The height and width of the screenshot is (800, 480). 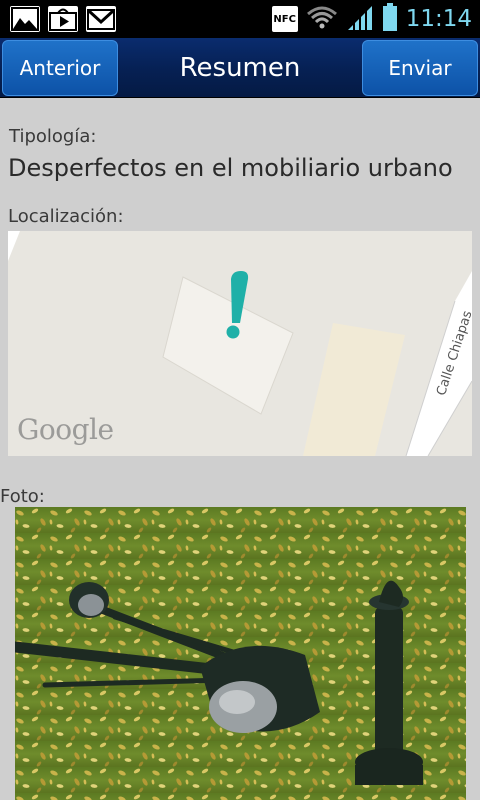 What do you see at coordinates (53, 136) in the screenshot?
I see `type-label: Tipología:` at bounding box center [53, 136].